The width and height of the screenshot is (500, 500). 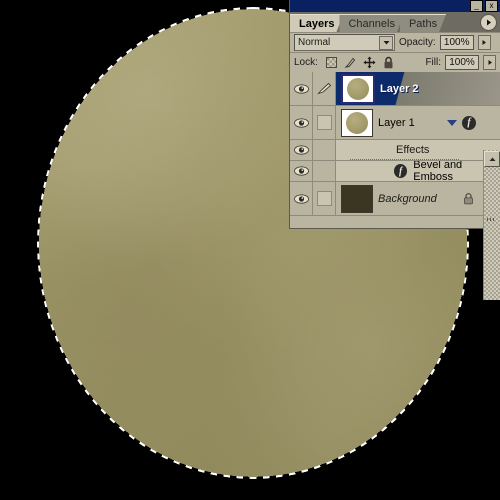 I want to click on palette-titlebar: _ x, so click(x=395, y=6).